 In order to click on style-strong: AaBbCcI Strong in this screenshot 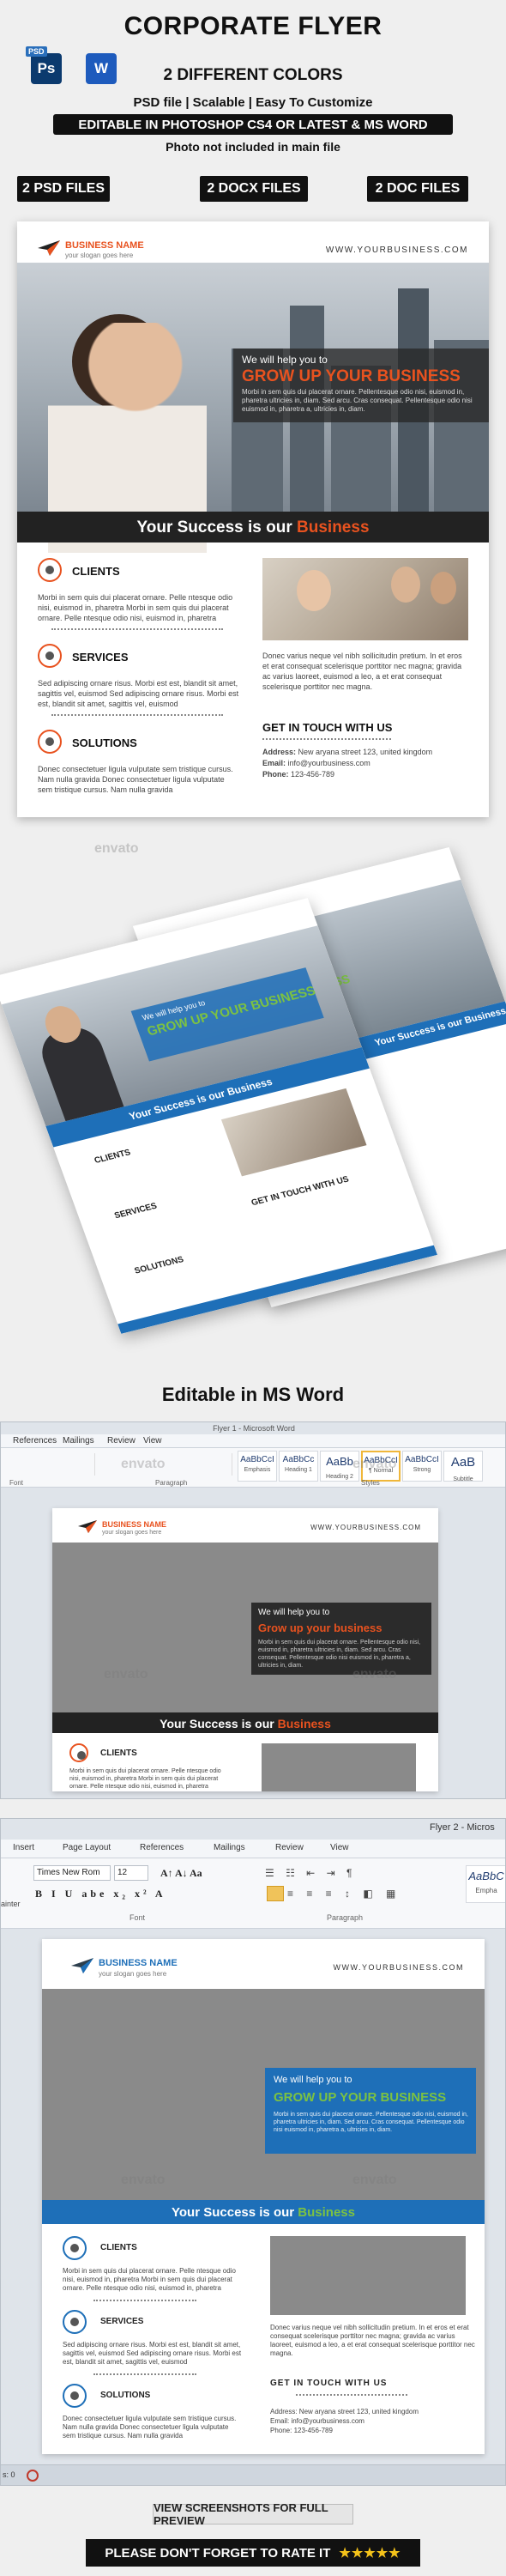, I will do `click(422, 1466)`.